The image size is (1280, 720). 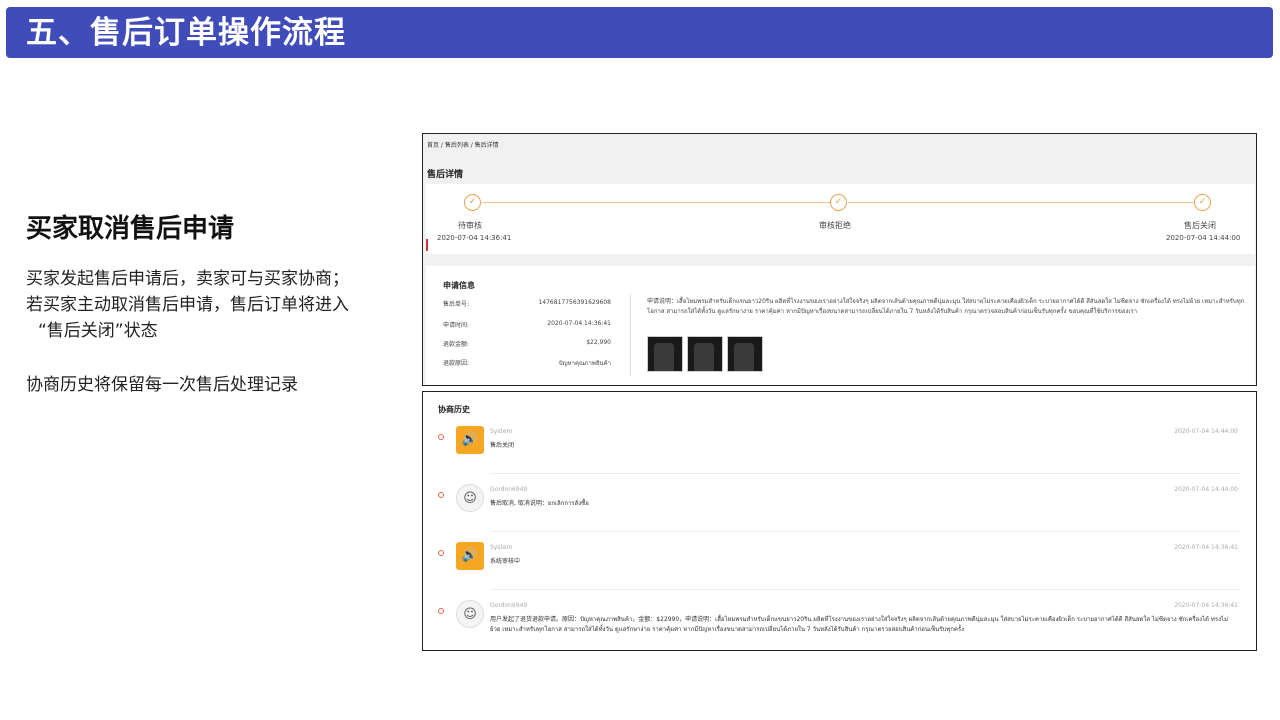 I want to click on history-text: 售后关闭, so click(x=502, y=445).